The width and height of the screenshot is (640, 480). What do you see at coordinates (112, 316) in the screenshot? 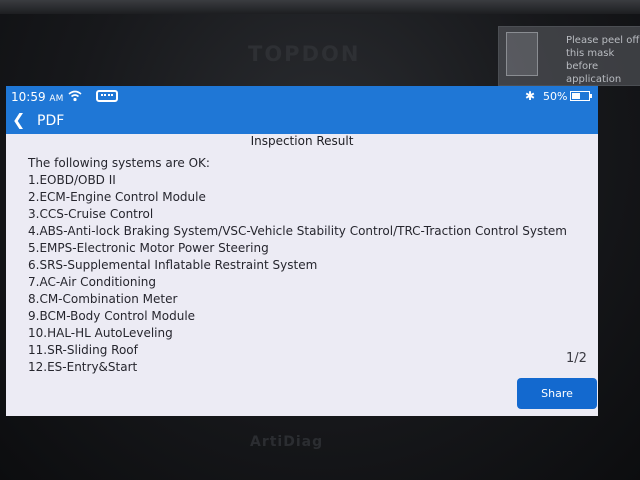
I see `list-item: 9.BCM-Body Control Module` at bounding box center [112, 316].